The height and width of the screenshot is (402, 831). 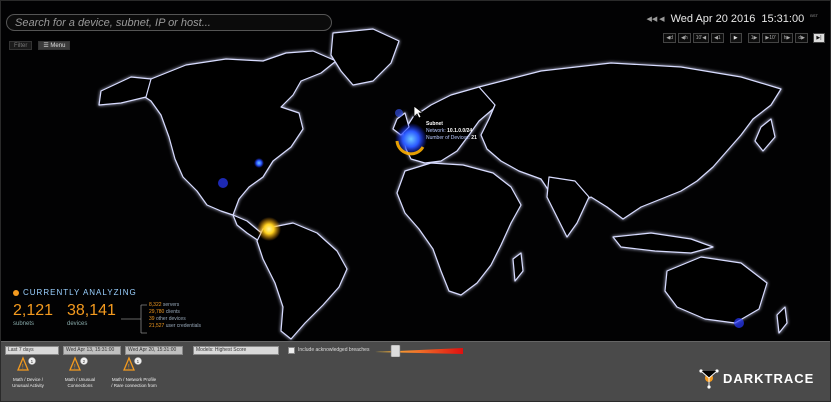 I want to click on continent-indonesia, so click(x=663, y=243).